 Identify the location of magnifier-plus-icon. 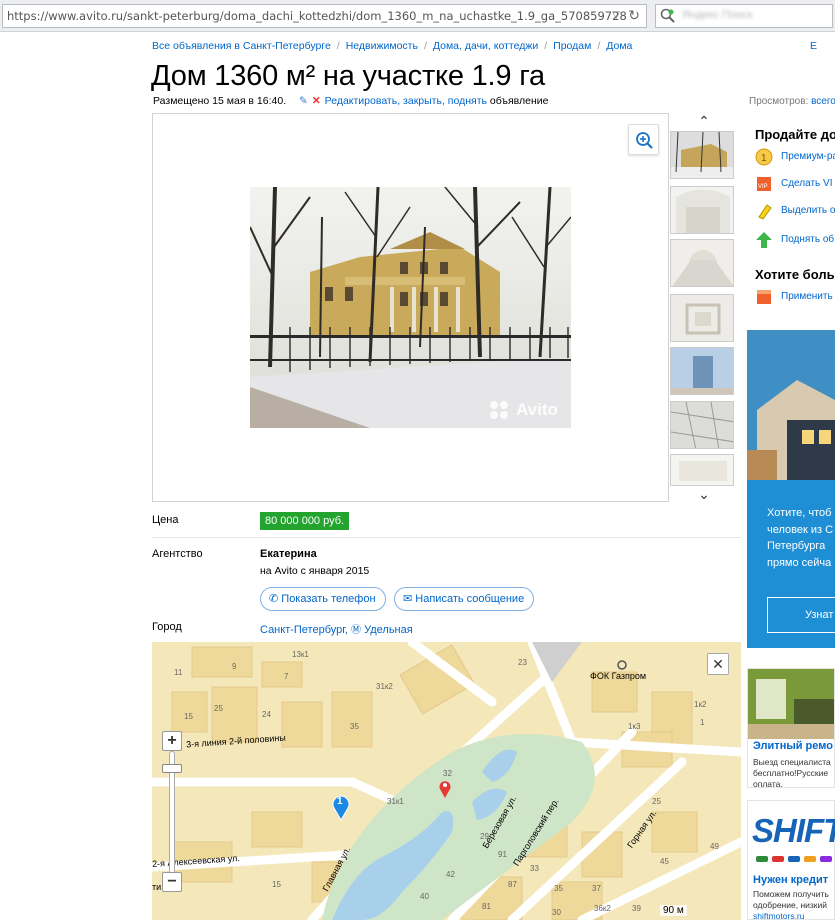
(644, 140).